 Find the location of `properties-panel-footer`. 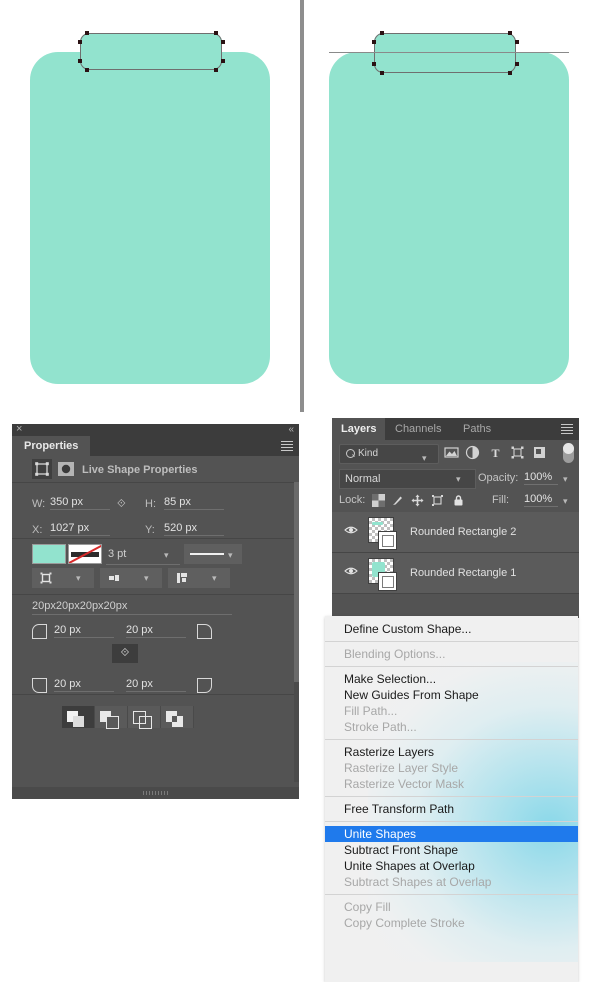

properties-panel-footer is located at coordinates (155, 793).